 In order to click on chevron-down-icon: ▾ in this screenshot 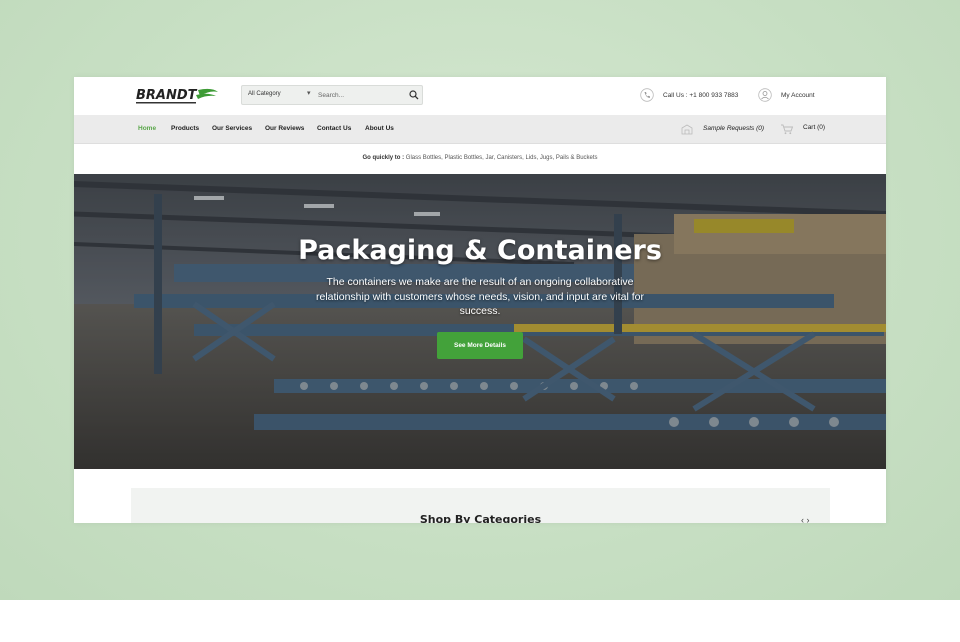, I will do `click(309, 93)`.